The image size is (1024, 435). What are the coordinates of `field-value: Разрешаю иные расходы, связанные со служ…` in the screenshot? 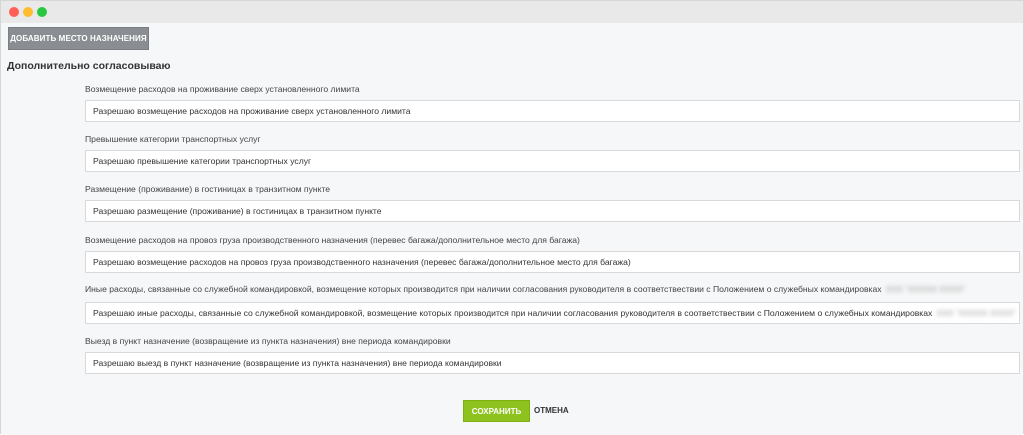 It's located at (513, 313).